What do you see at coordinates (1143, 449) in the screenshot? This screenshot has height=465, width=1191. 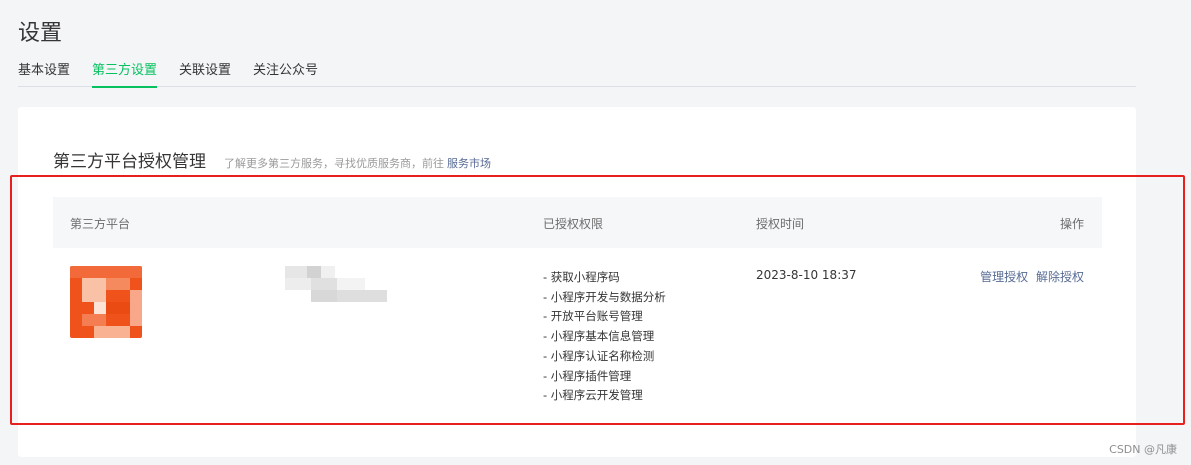 I see `watermark: CSDN @凡康` at bounding box center [1143, 449].